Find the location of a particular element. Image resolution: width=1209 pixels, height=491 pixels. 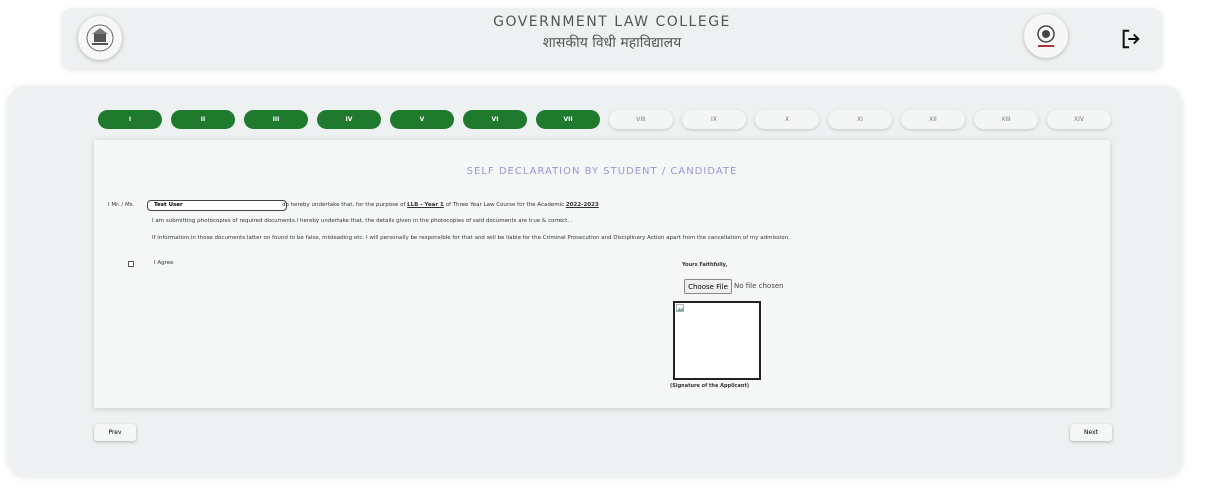

choose-file-button: Choose File is located at coordinates (708, 286).